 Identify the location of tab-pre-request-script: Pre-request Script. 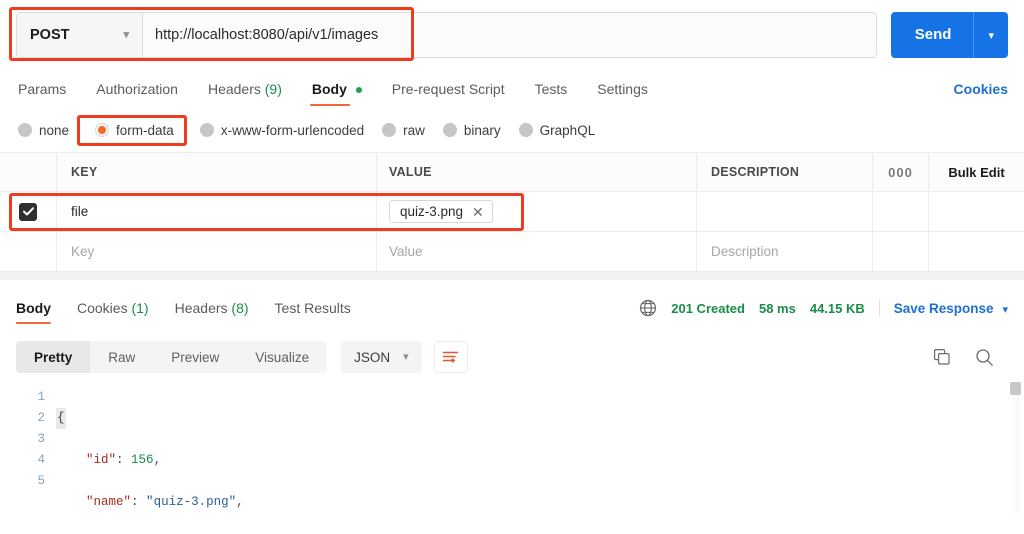
(448, 89).